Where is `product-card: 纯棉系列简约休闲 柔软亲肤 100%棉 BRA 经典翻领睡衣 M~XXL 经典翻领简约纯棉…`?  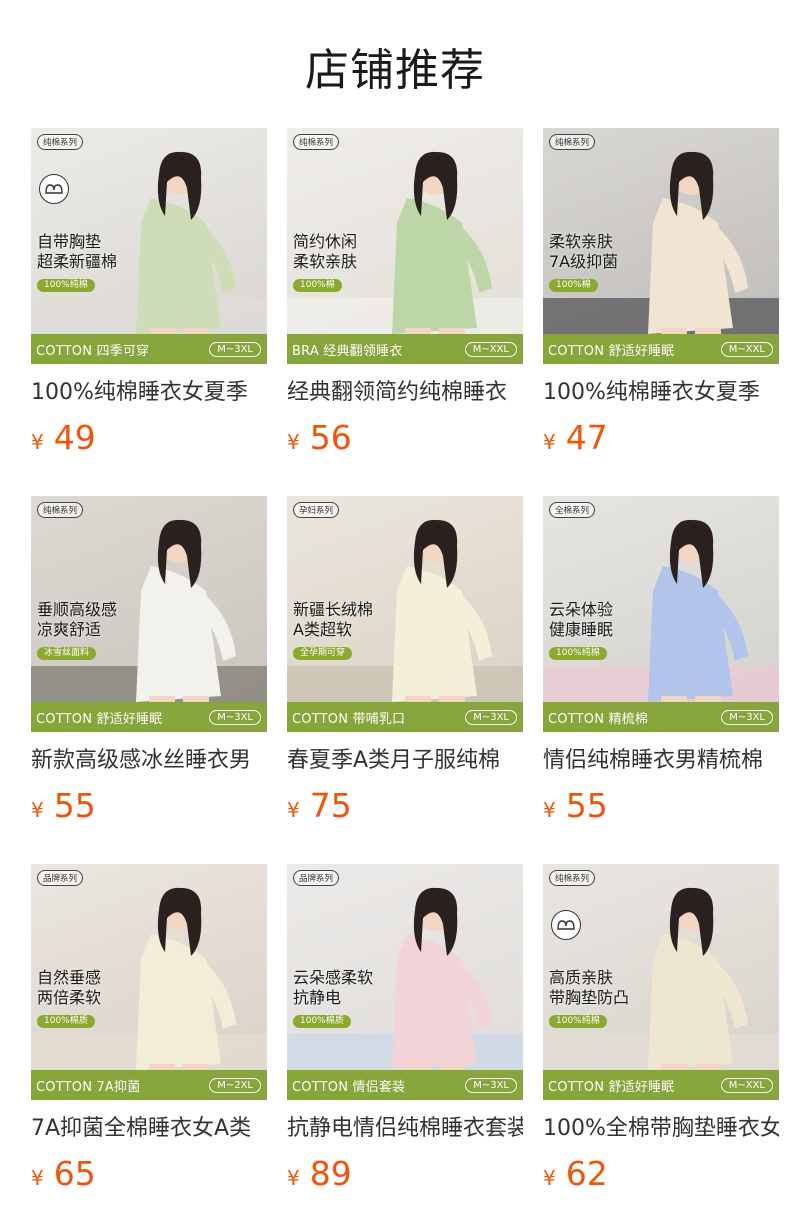 product-card: 纯棉系列简约休闲 柔软亲肤 100%棉 BRA 经典翻领睡衣 M~XXL 经典翻领简约纯棉… is located at coordinates (405, 292).